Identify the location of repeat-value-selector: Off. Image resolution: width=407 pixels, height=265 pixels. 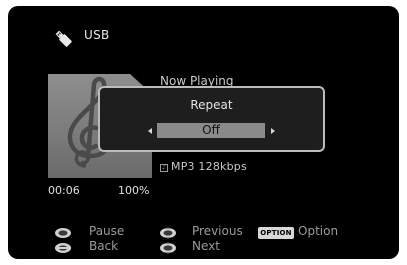
(211, 130).